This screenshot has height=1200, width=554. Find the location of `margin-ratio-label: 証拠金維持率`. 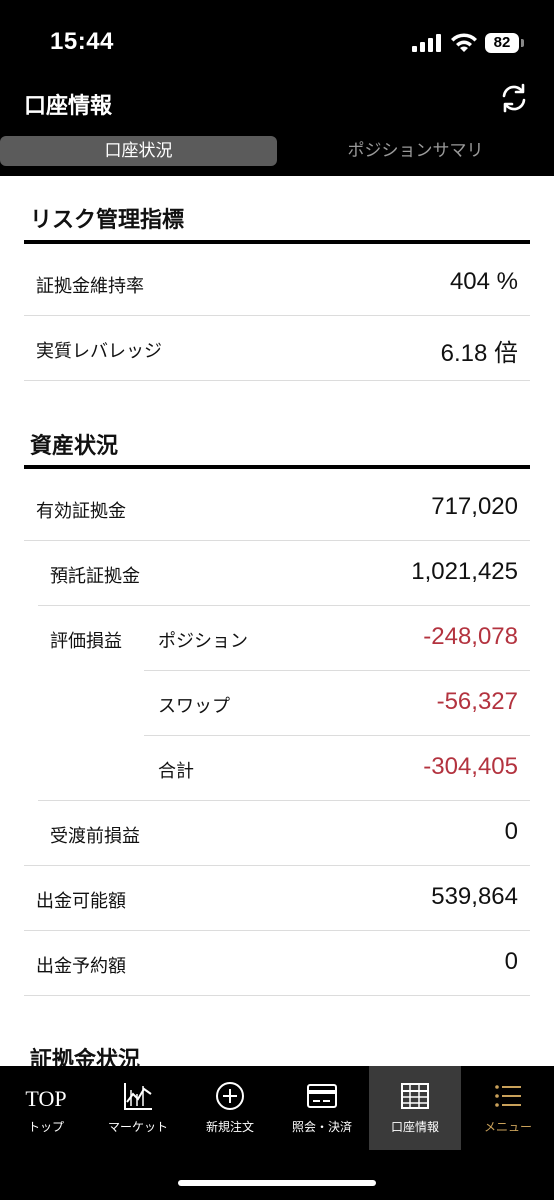

margin-ratio-label: 証拠金維持率 is located at coordinates (90, 286).